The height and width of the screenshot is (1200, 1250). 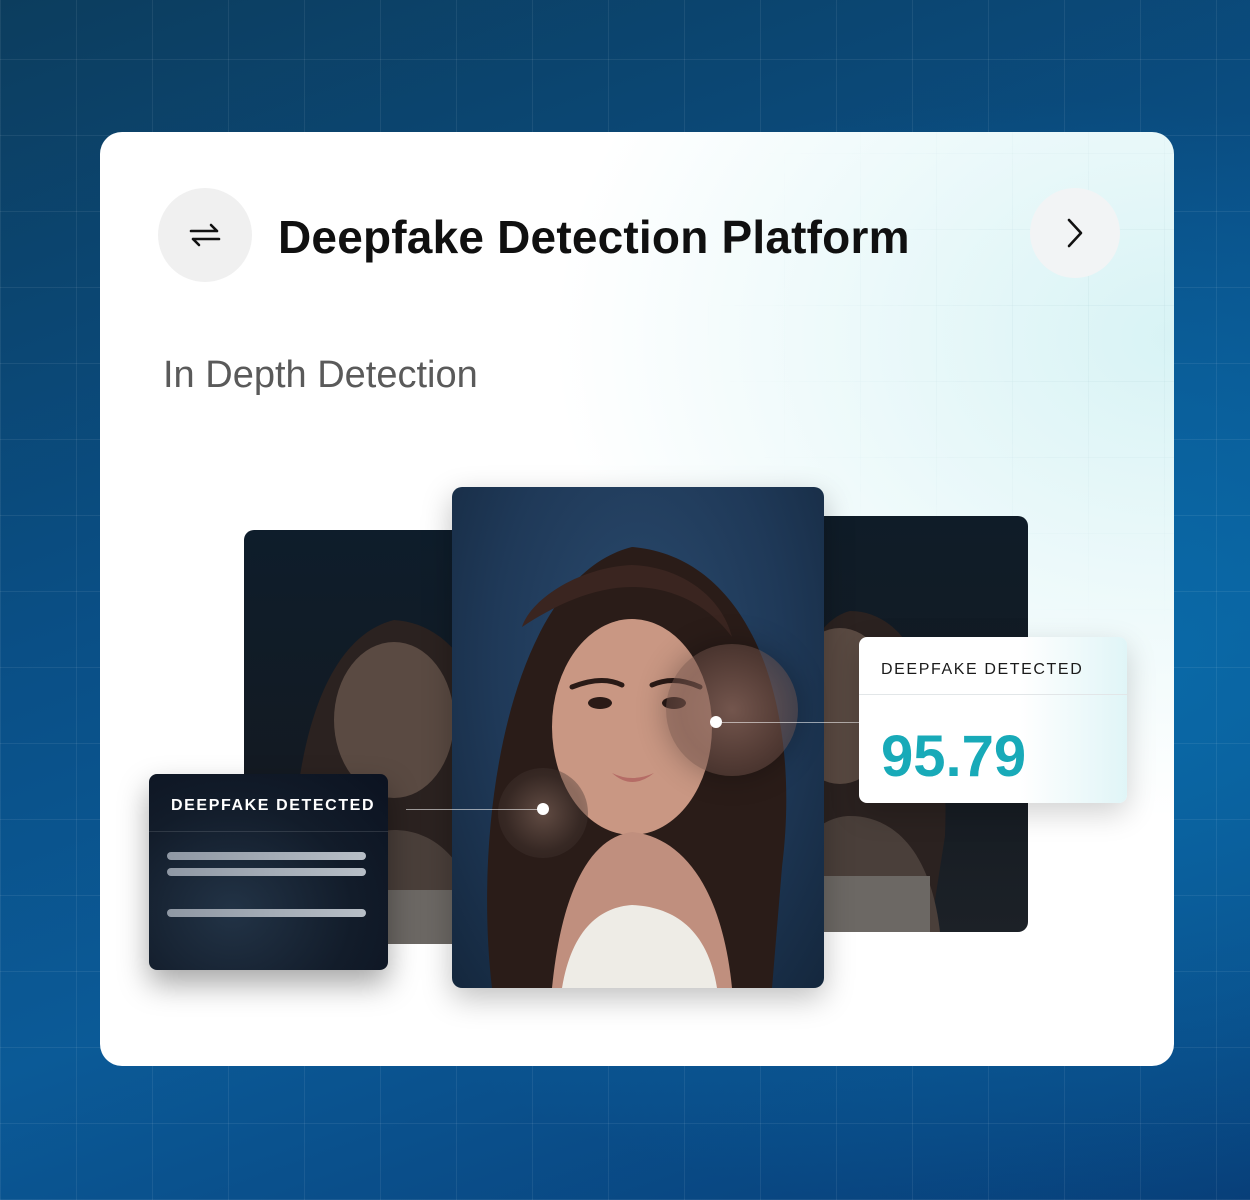 I want to click on score-value: 95.79, so click(x=954, y=756).